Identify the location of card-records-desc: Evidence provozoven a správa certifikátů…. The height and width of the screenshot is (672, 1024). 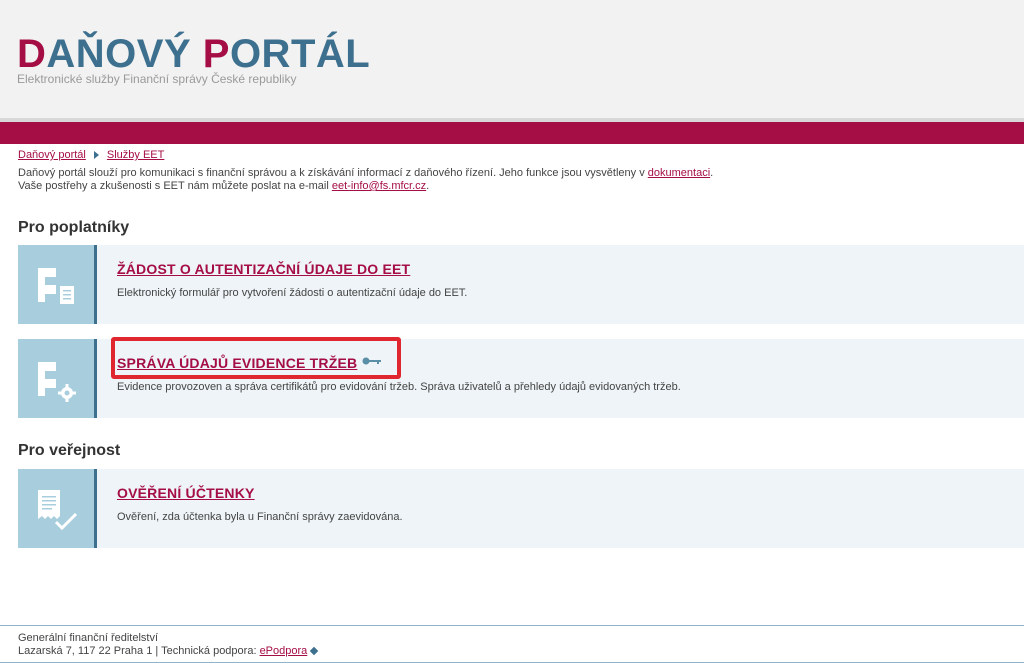
(399, 387).